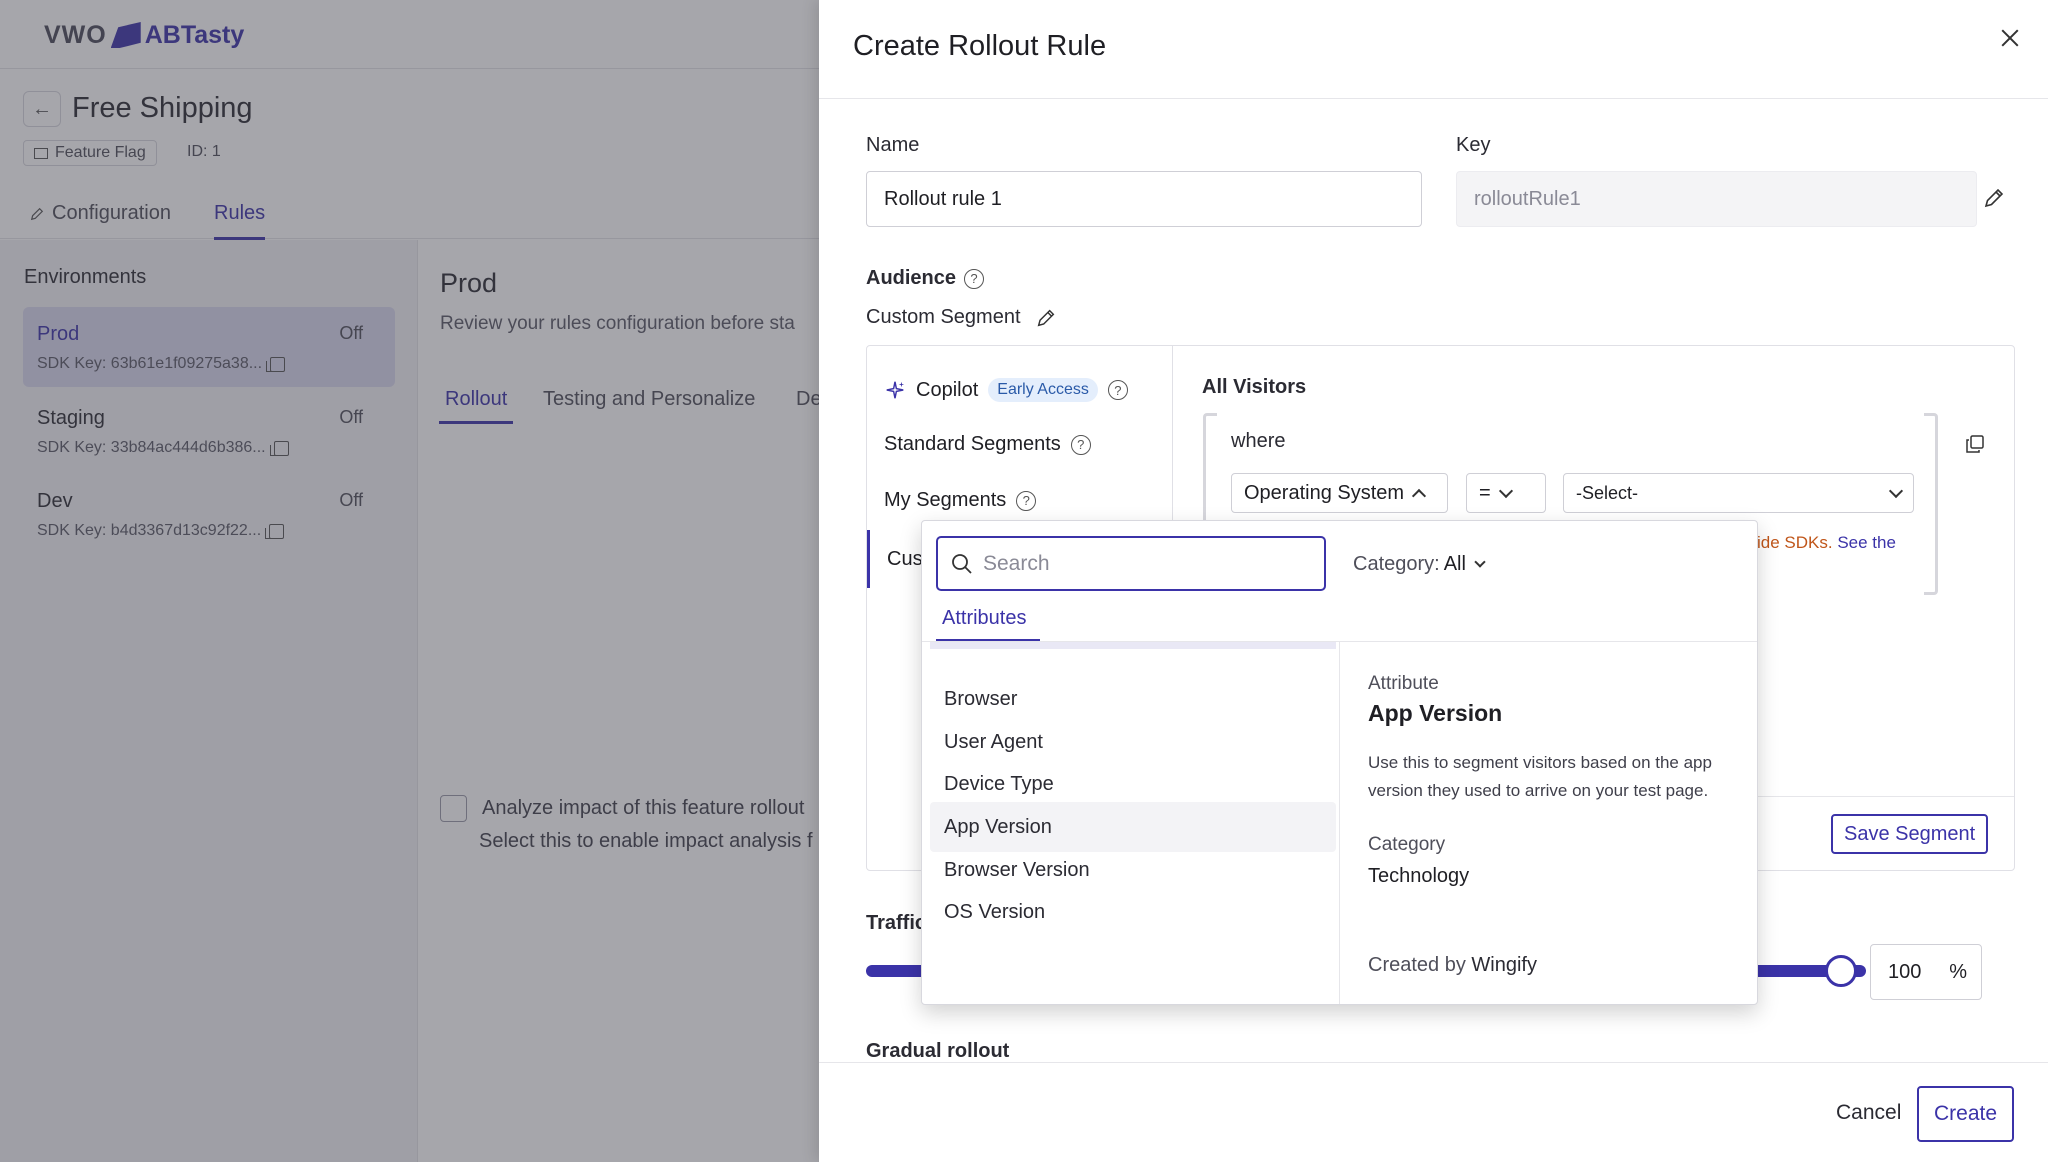 This screenshot has width=2048, height=1162. I want to click on segment-option-standard: Standard Segments ?, so click(987, 444).